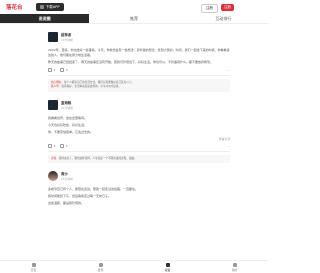 The width and height of the screenshot is (320, 273). What do you see at coordinates (134, 172) in the screenshot?
I see `post-header: 青沙 24分钟前` at bounding box center [134, 172].